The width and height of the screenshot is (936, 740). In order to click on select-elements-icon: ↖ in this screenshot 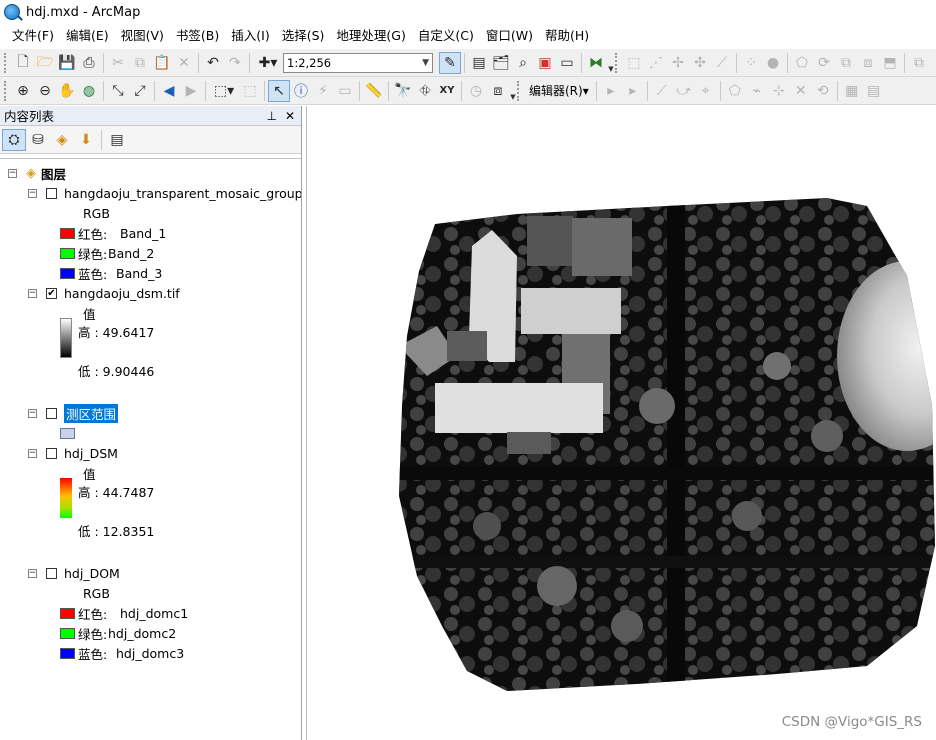, I will do `click(279, 90)`.